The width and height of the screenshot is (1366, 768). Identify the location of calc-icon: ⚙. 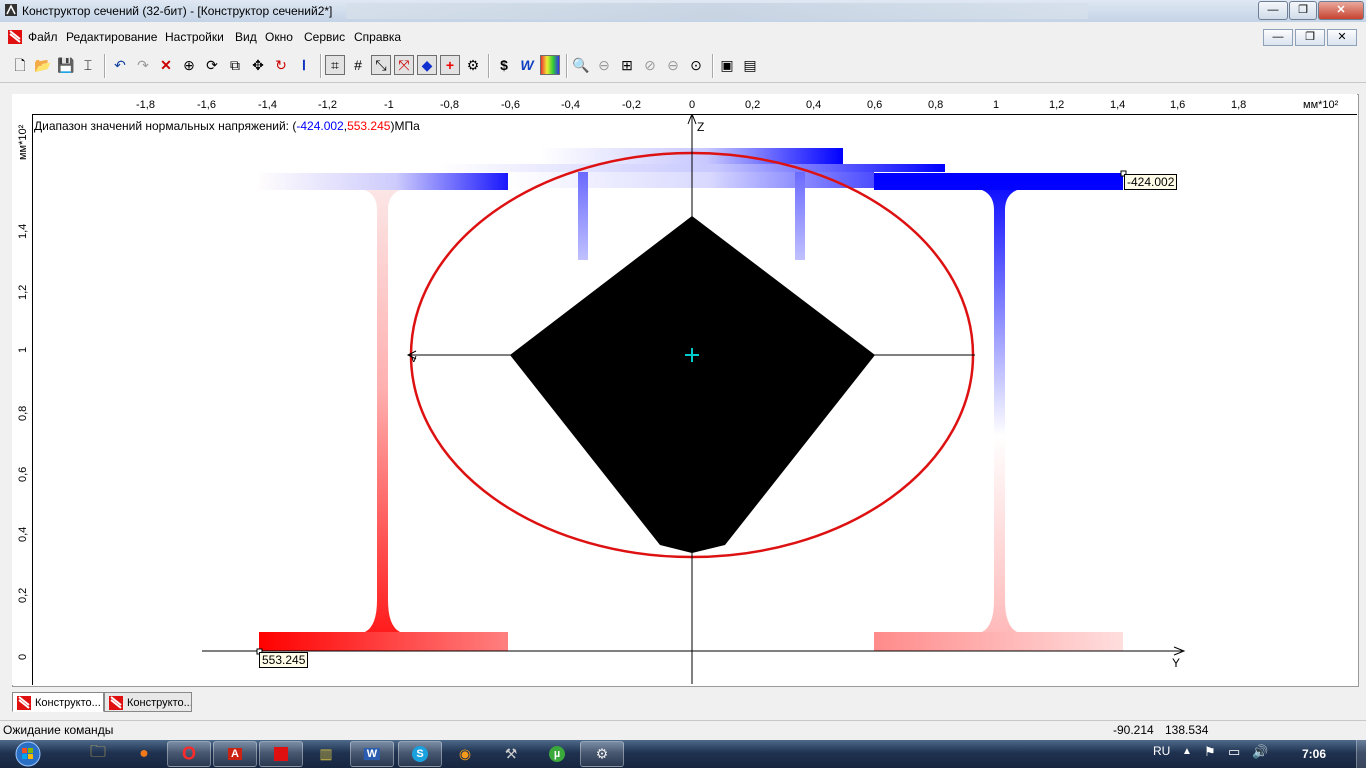
(473, 65).